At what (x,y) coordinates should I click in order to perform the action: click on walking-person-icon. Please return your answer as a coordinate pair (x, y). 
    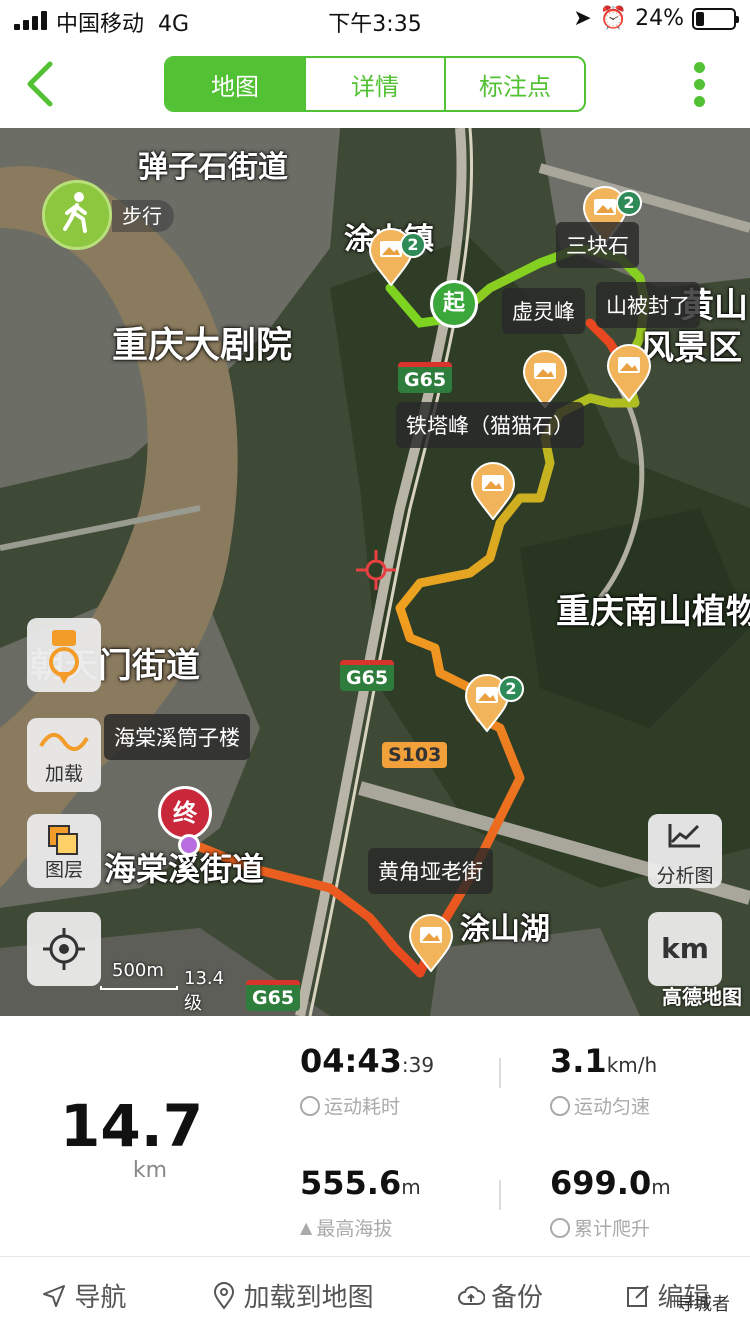
    Looking at the image, I should click on (75, 212).